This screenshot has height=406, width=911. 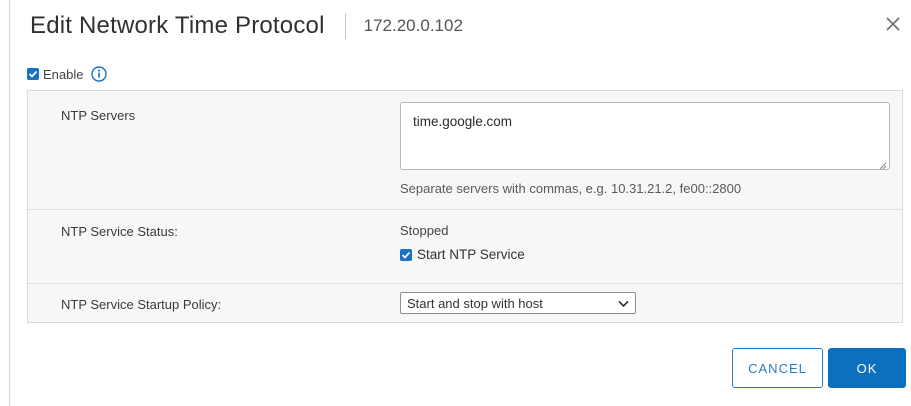 I want to click on start-ntp-service-label: Start NTP Service, so click(x=471, y=254).